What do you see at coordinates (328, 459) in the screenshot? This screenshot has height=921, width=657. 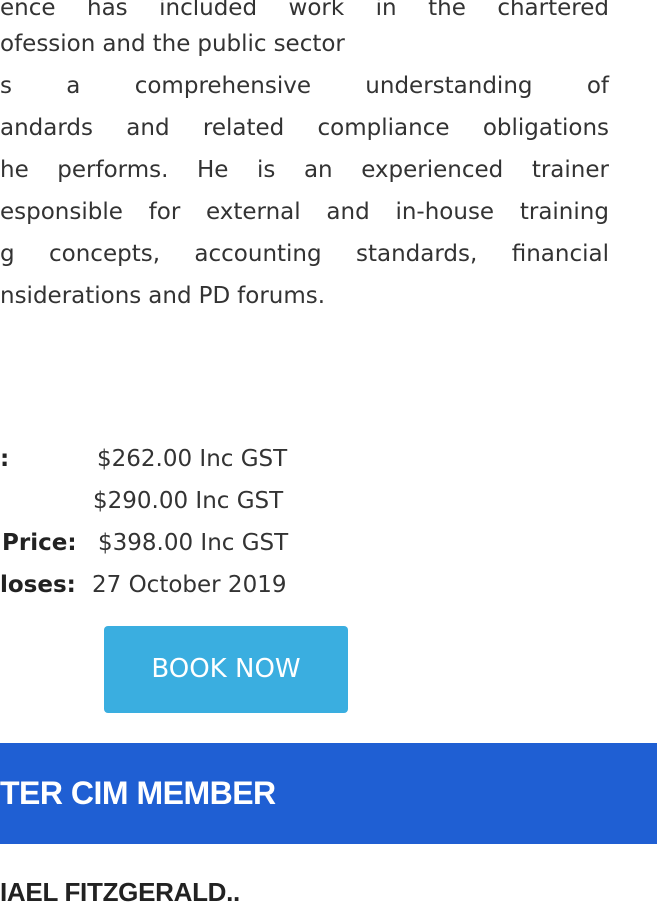 I see `price-row: : $262.00 Inc GST` at bounding box center [328, 459].